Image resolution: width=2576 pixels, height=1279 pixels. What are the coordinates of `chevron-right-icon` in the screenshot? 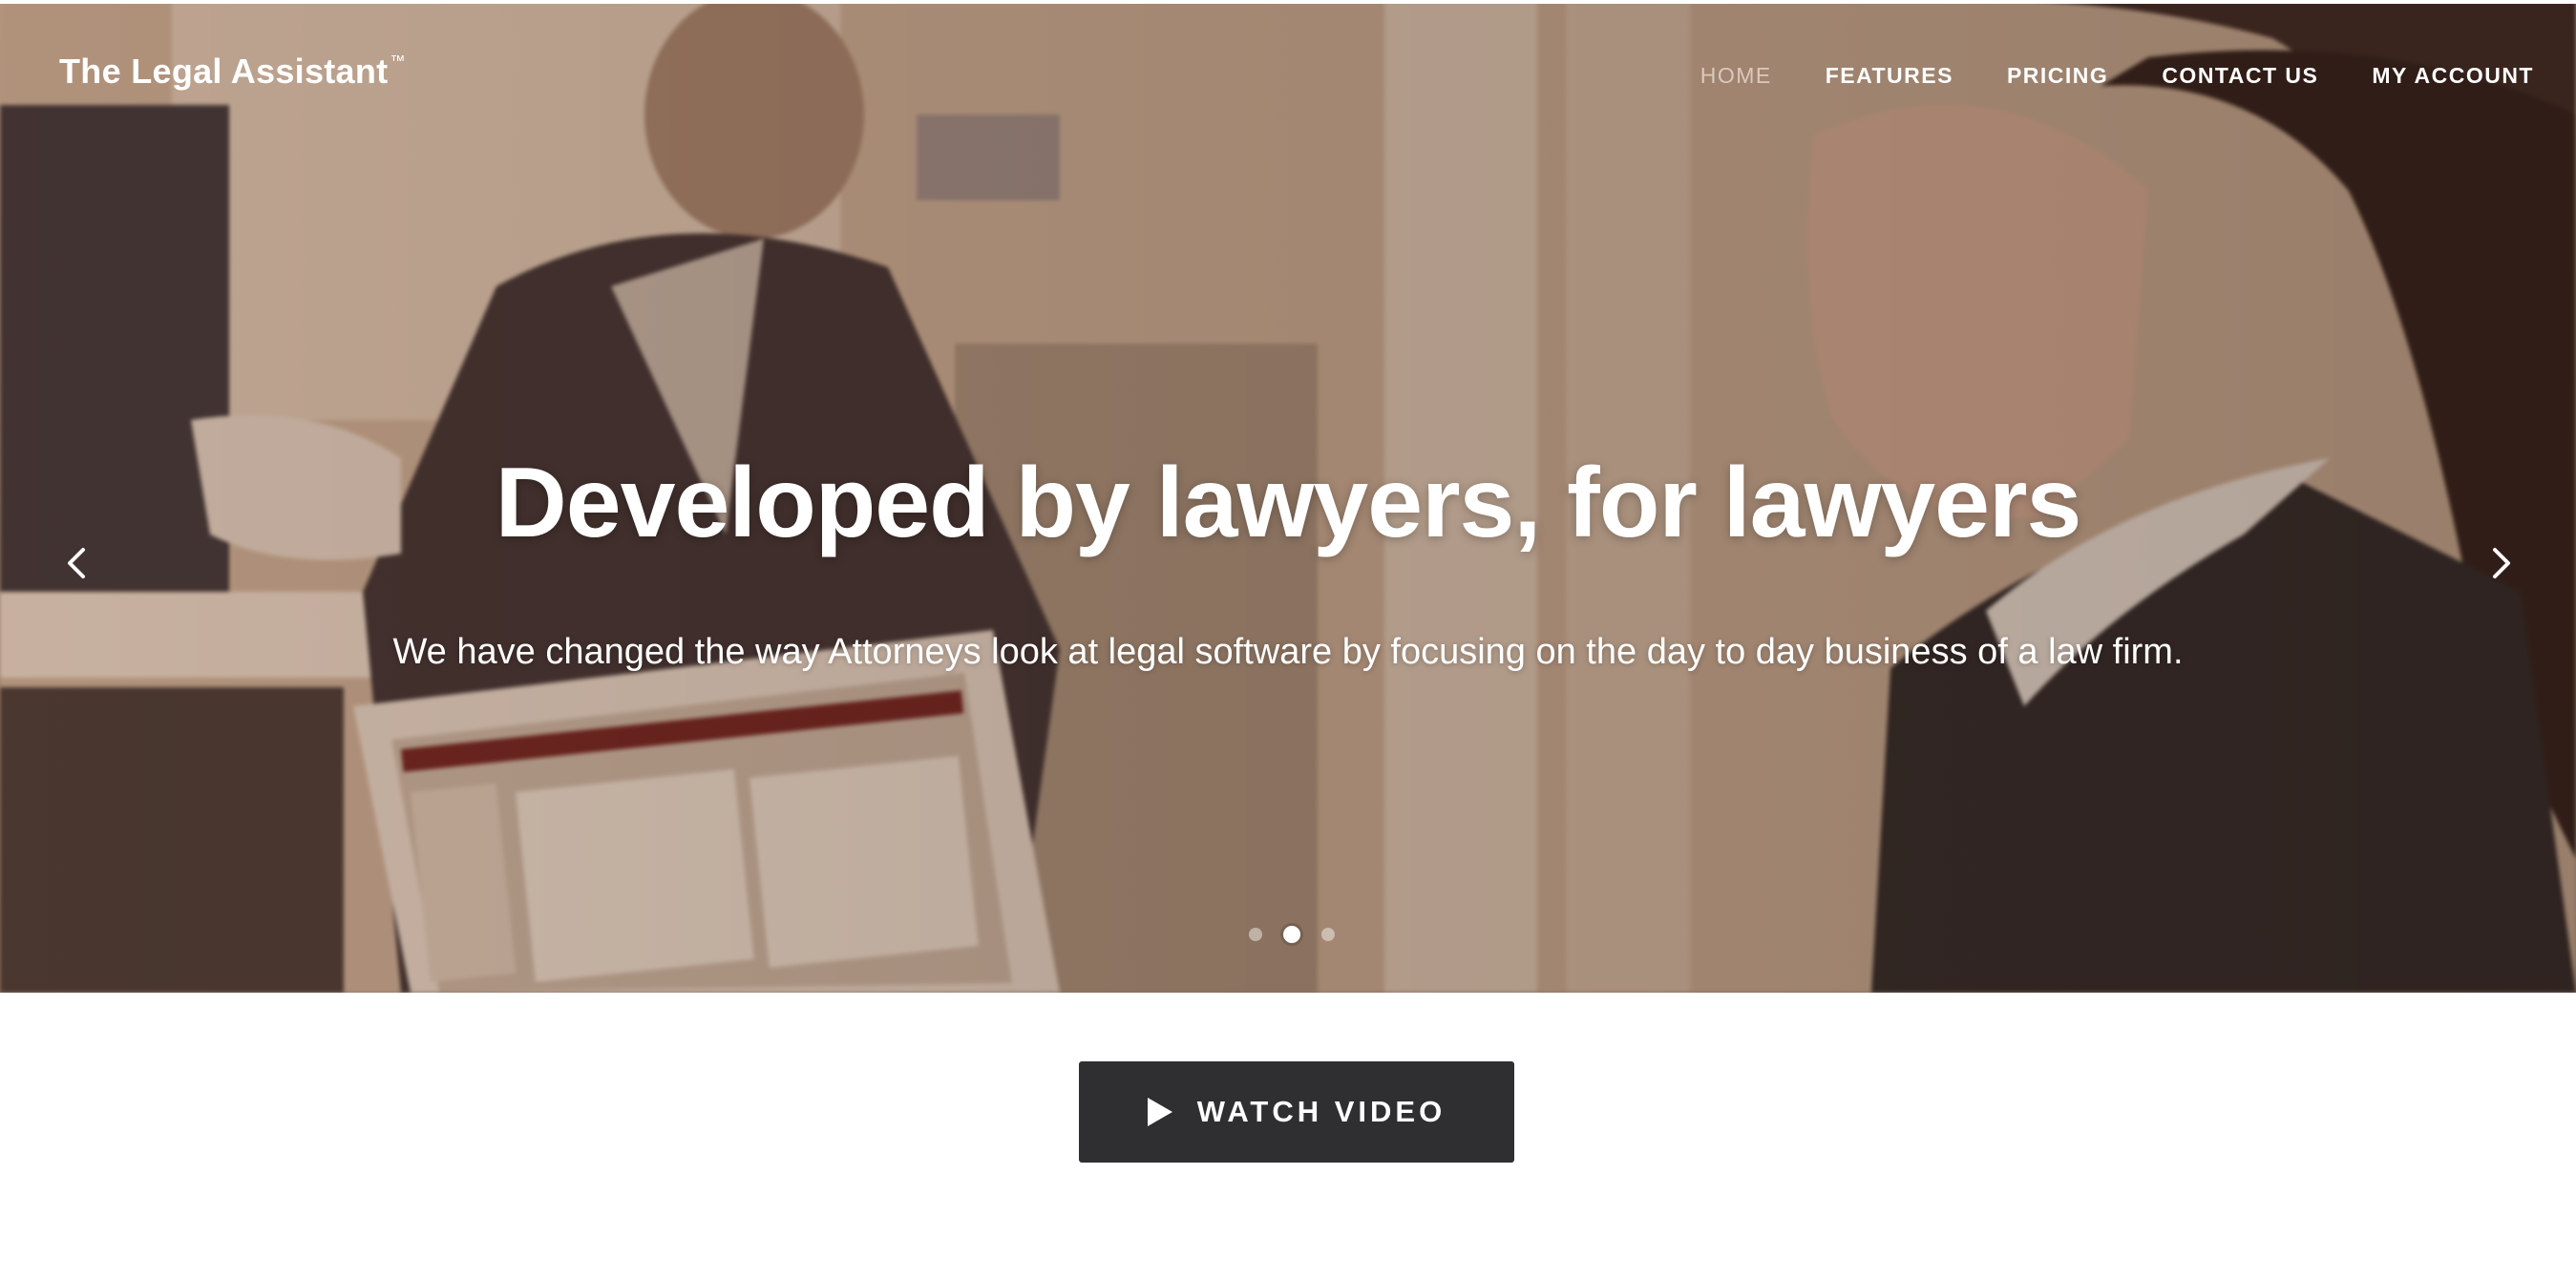 It's located at (2501, 563).